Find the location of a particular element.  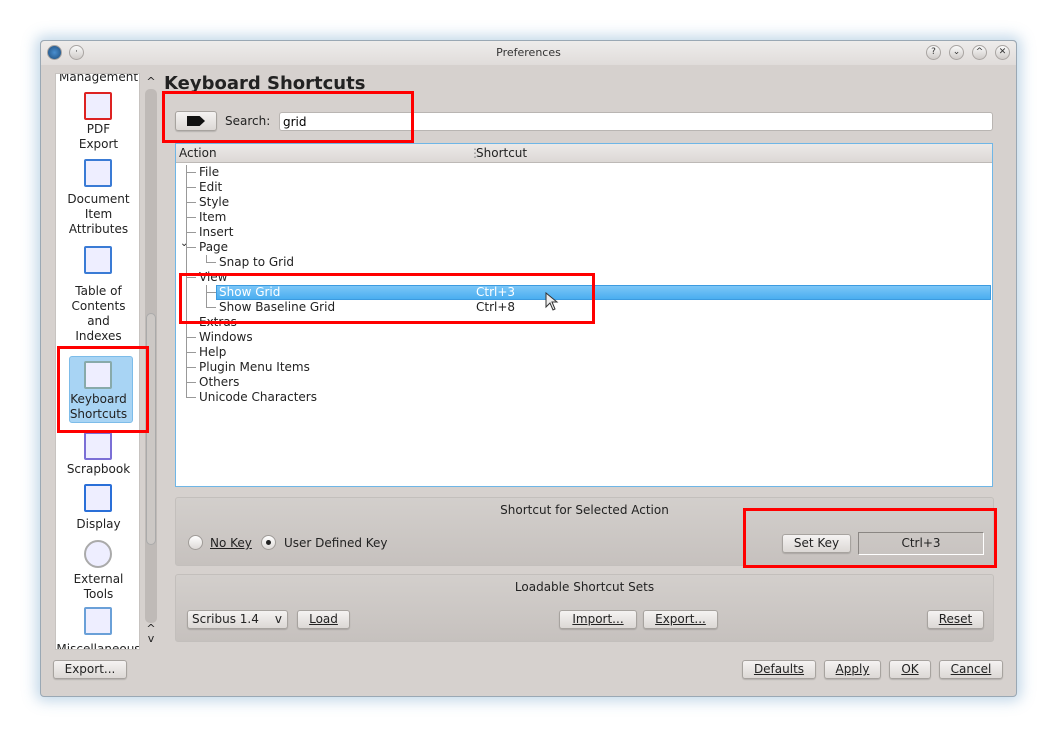

action-label: Help is located at coordinates (213, 352).